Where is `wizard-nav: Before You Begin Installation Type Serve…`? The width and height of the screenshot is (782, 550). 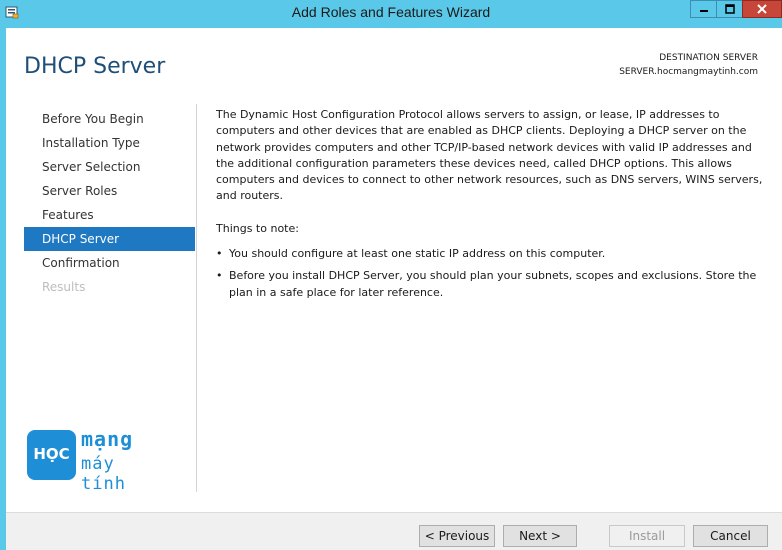
wizard-nav: Before You Begin Installation Type Serve… is located at coordinates (109, 203).